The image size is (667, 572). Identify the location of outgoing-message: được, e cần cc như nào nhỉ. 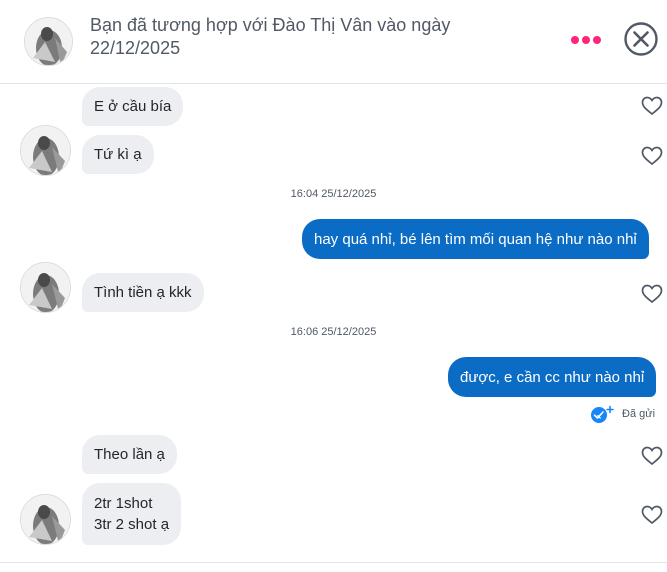
(552, 377).